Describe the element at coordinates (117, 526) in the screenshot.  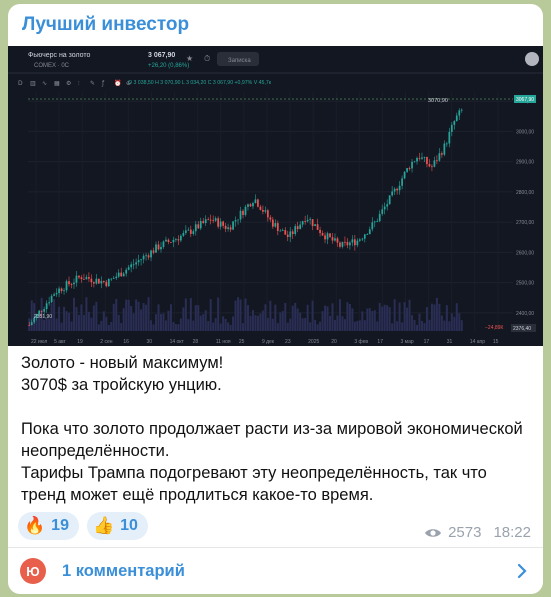
I see `reaction-thumbs-up: 👍 10` at that location.